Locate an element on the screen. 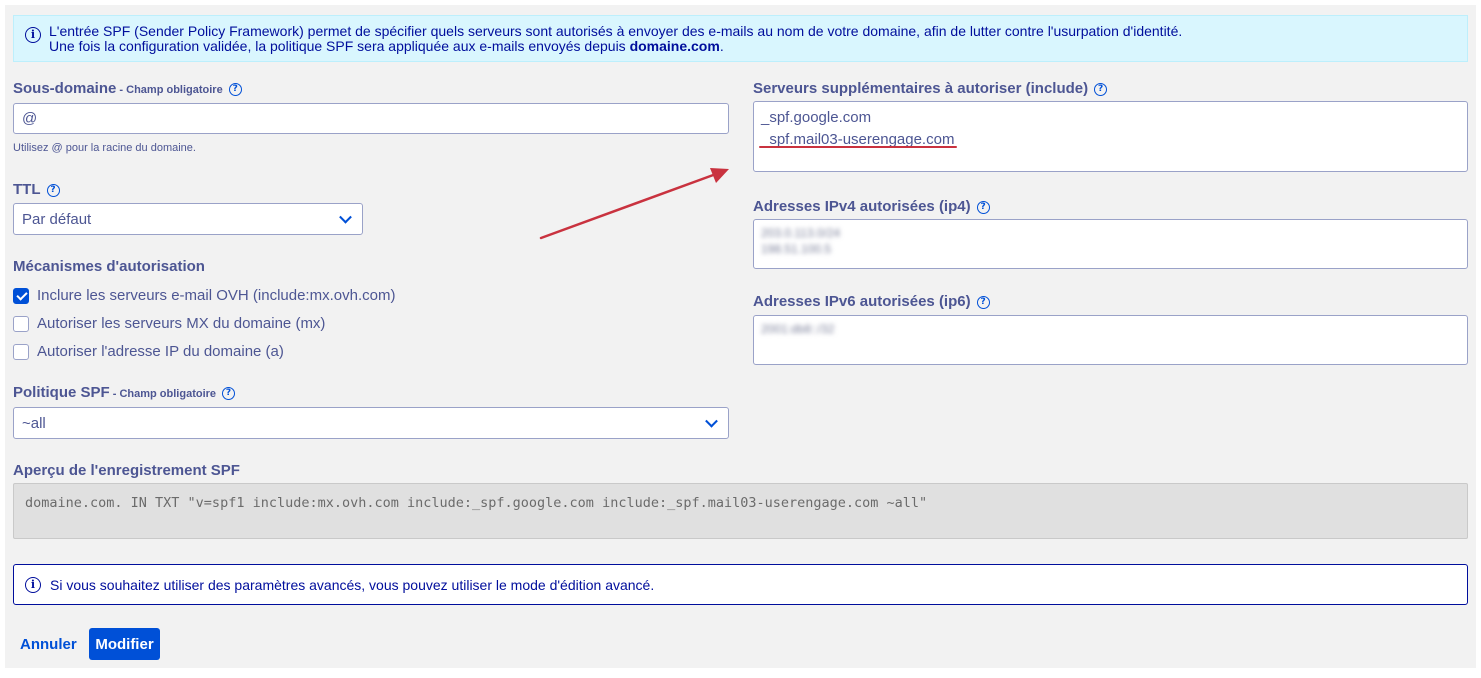 The height and width of the screenshot is (678, 1481). info-icon: i is located at coordinates (33, 585).